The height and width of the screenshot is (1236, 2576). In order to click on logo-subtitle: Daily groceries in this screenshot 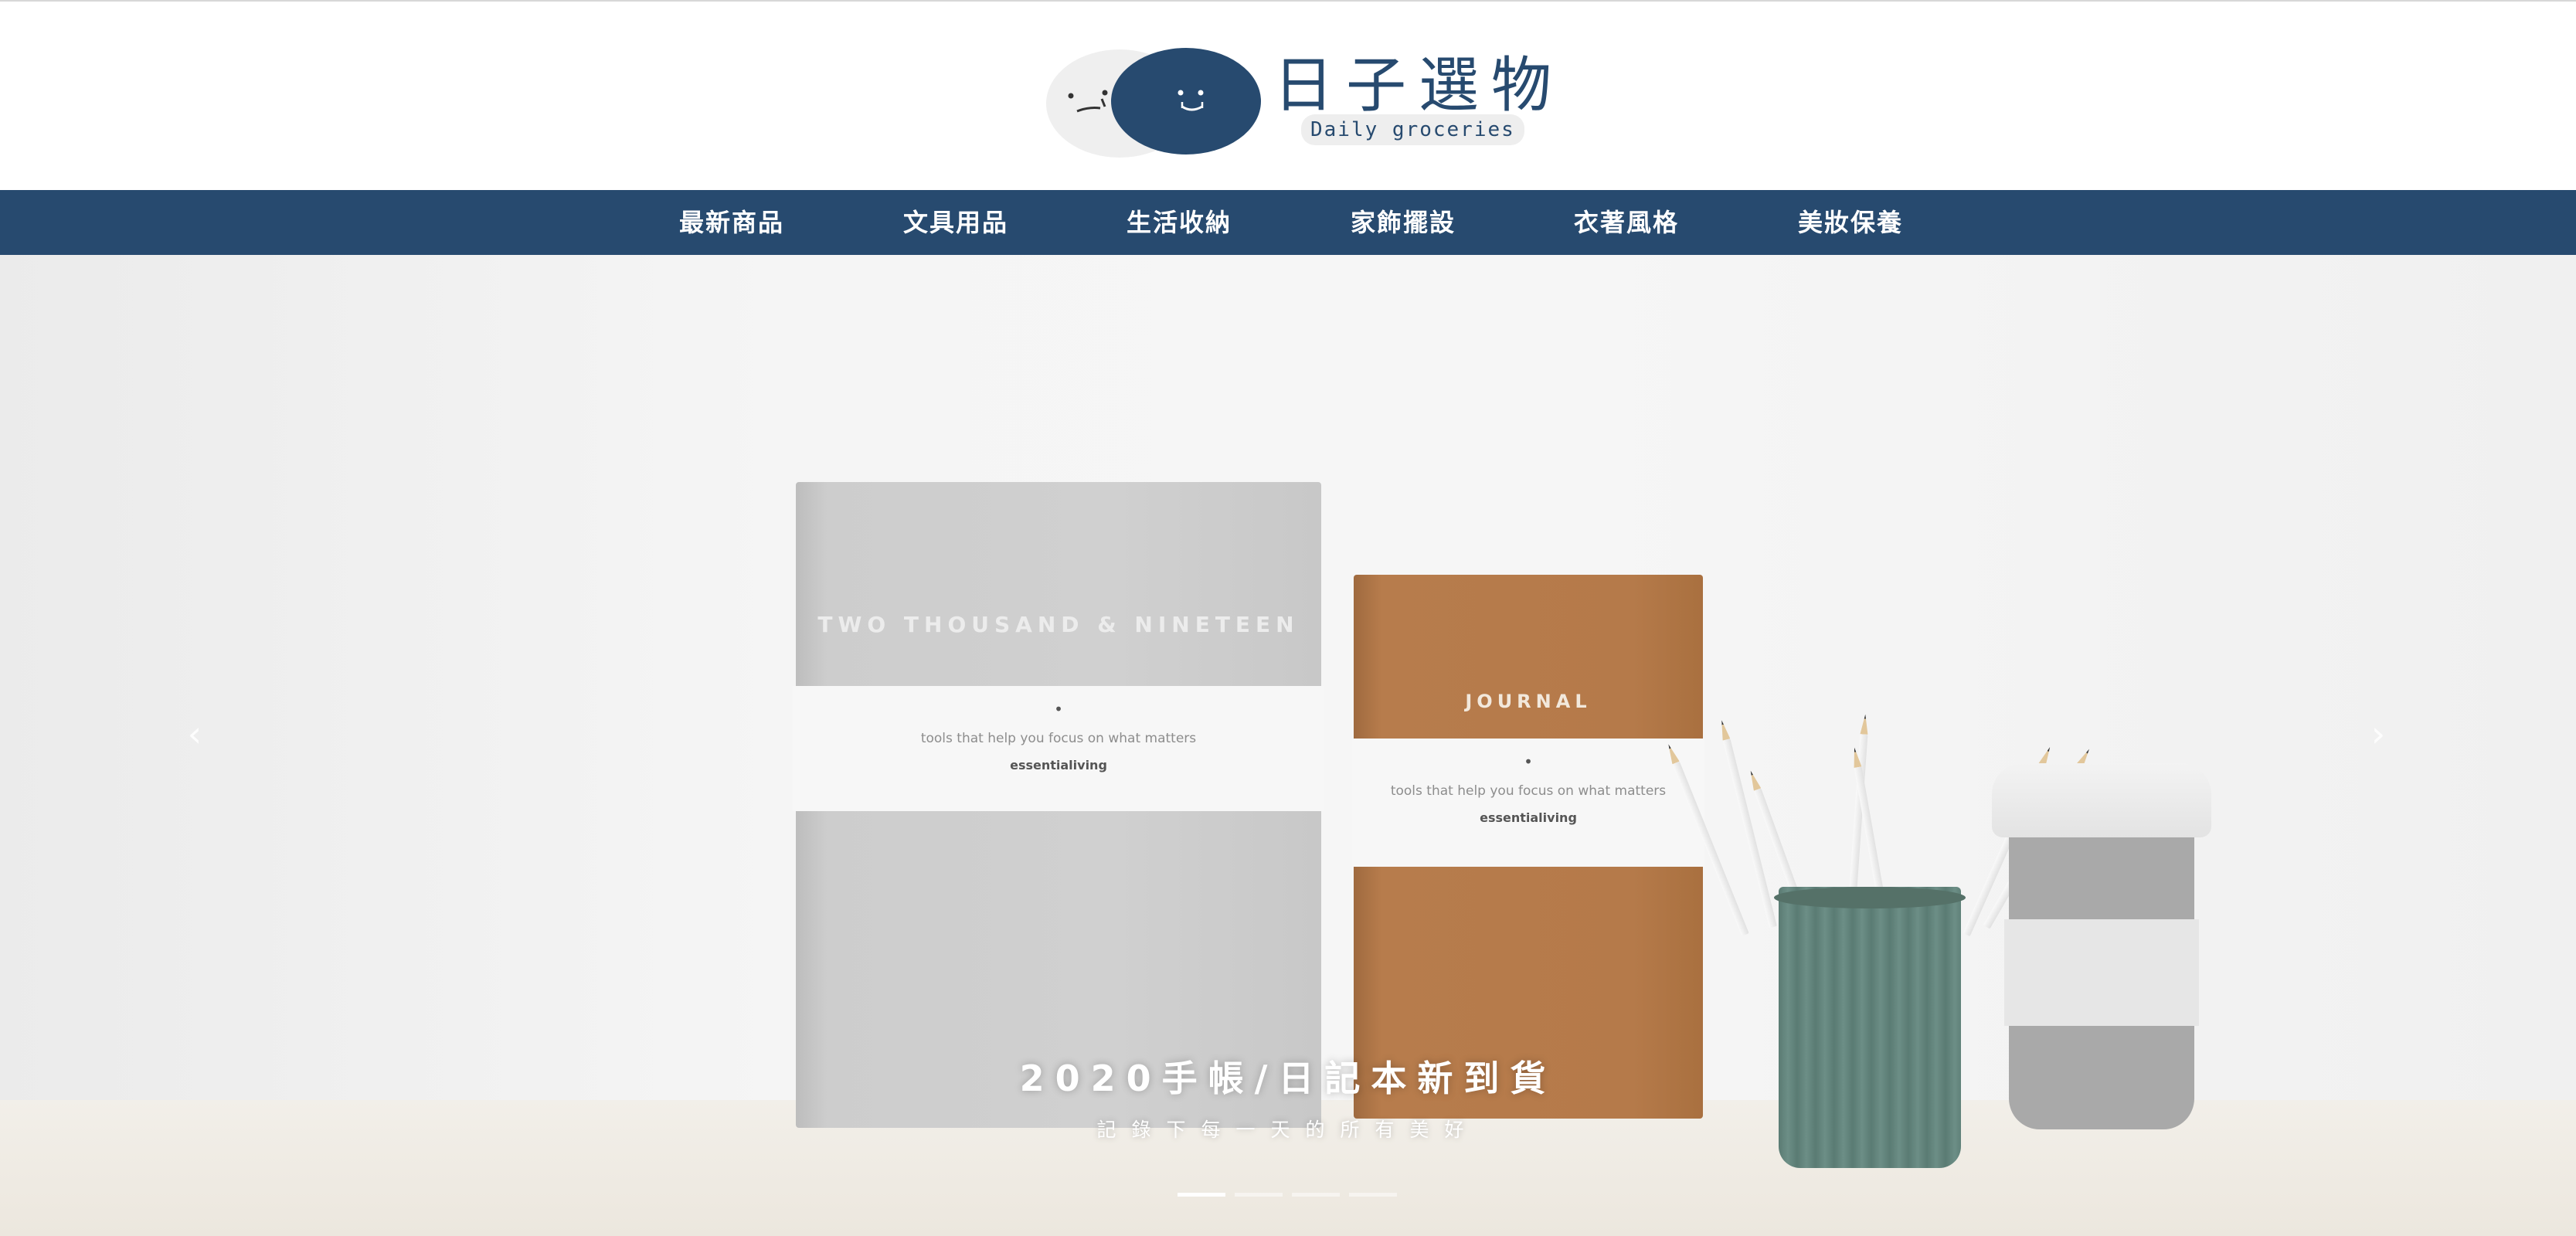, I will do `click(1412, 129)`.